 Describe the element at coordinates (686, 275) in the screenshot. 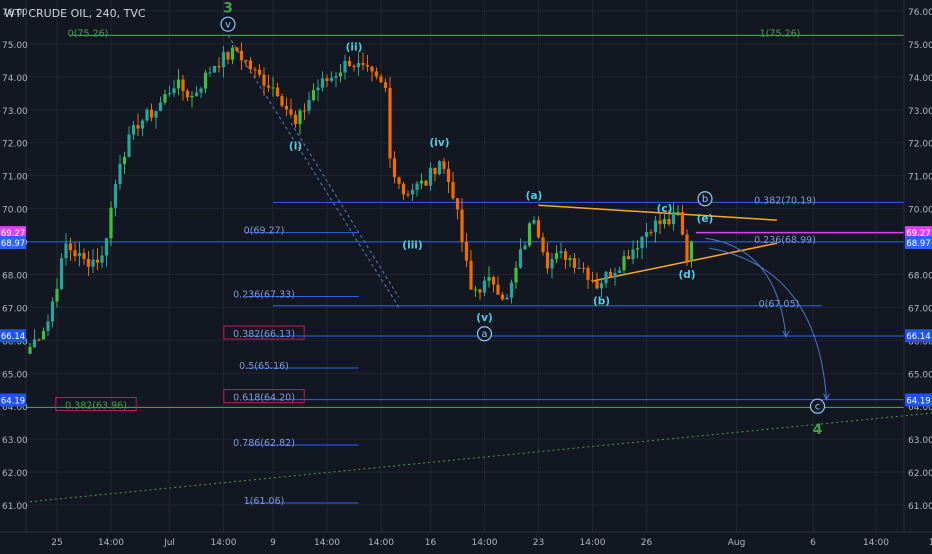

I see `wave-label: (d)` at that location.